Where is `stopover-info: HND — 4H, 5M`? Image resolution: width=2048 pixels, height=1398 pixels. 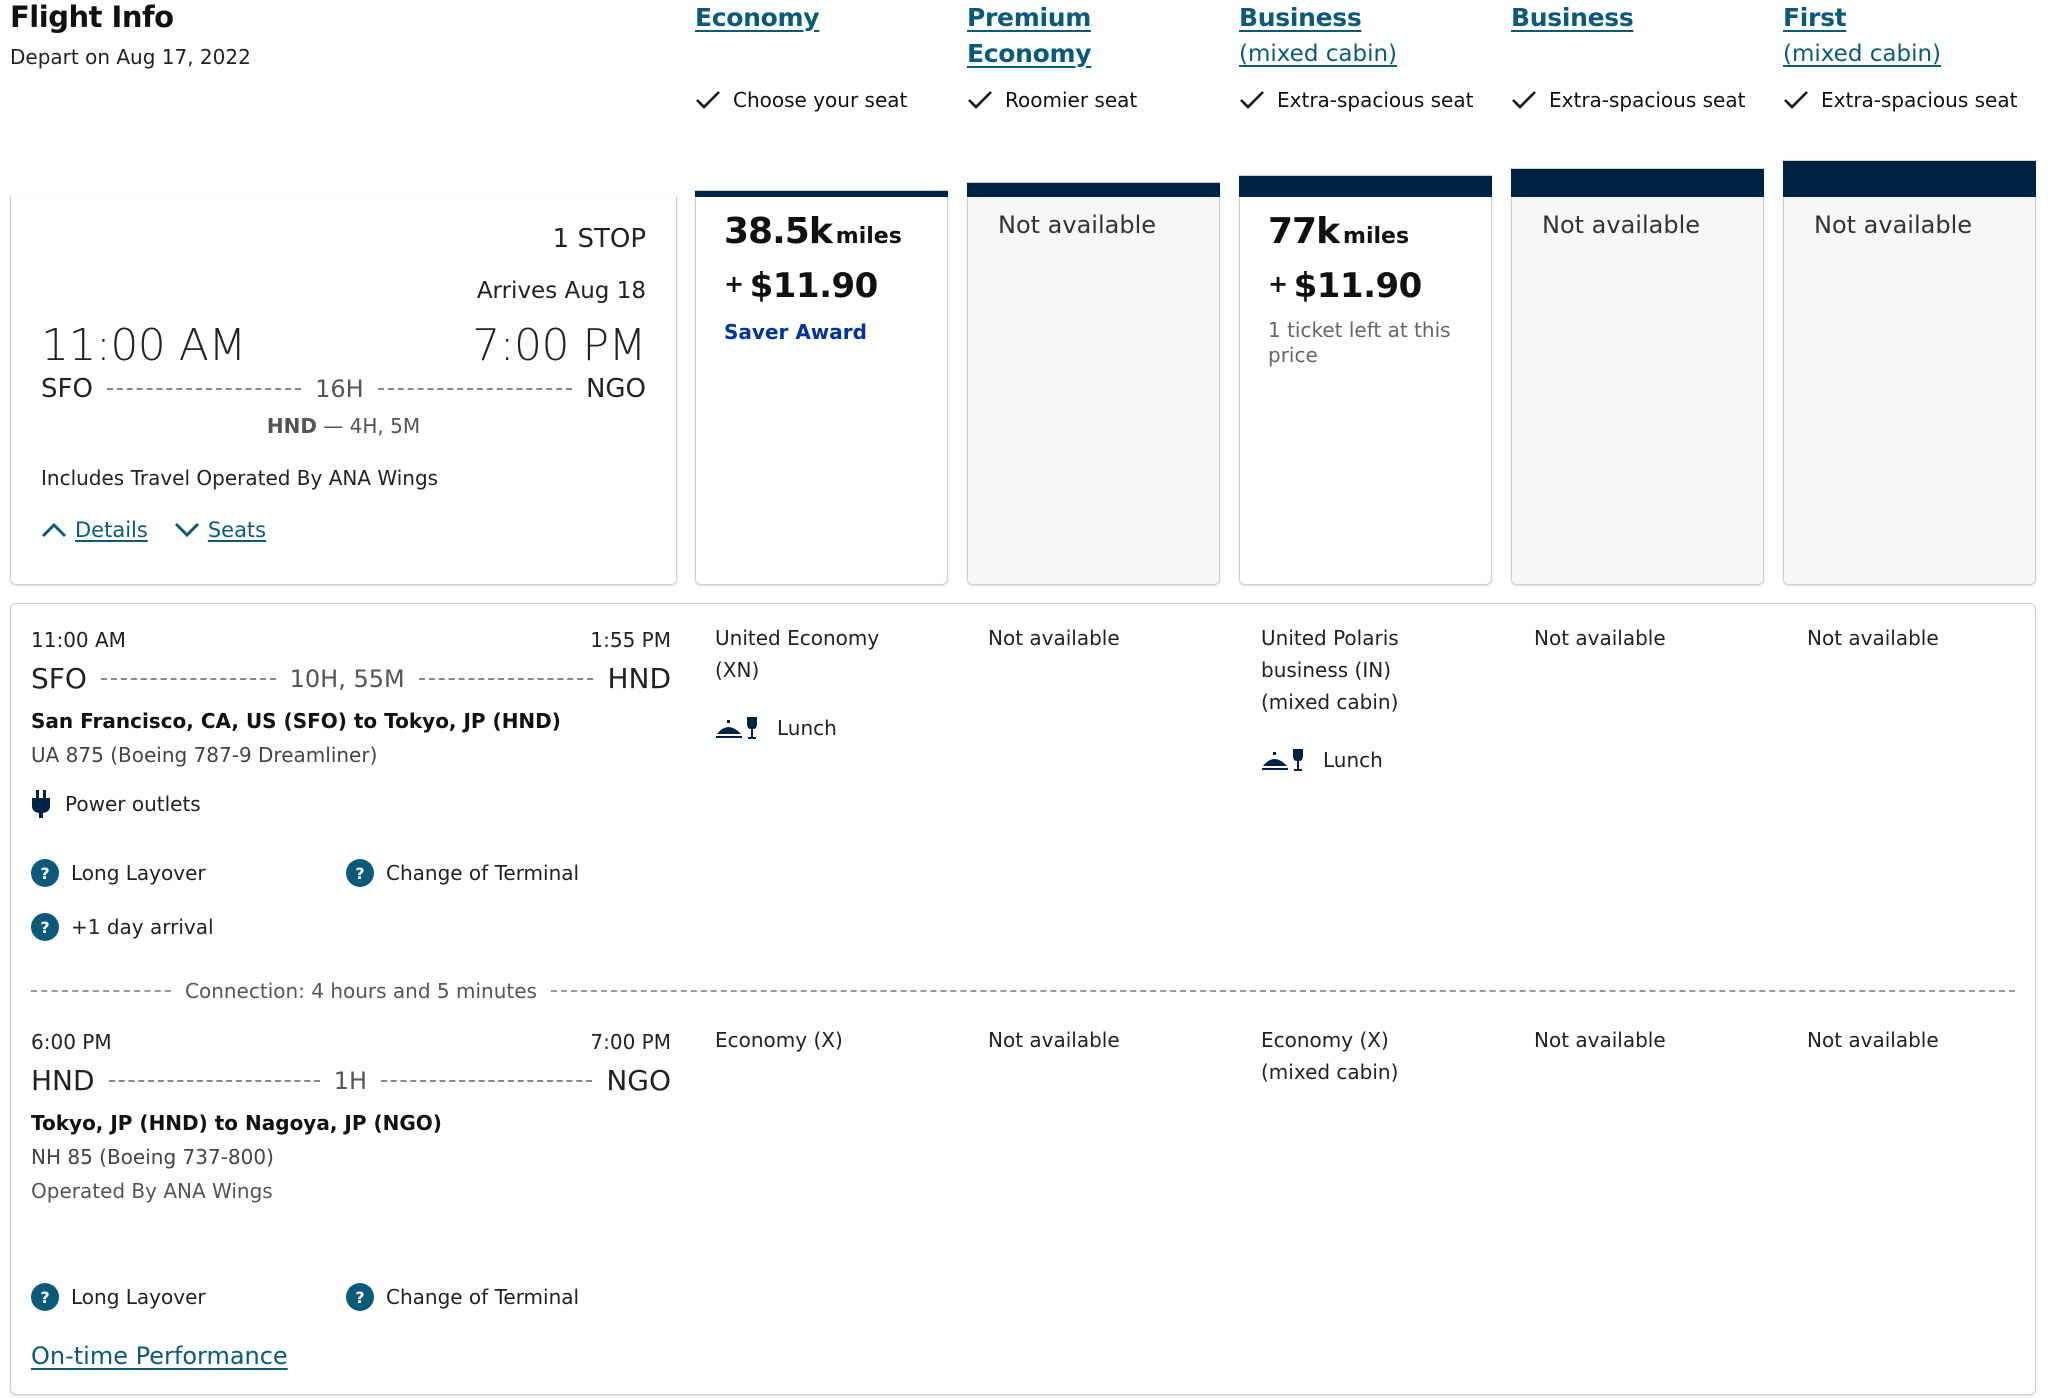 stopover-info: HND — 4H, 5M is located at coordinates (343, 426).